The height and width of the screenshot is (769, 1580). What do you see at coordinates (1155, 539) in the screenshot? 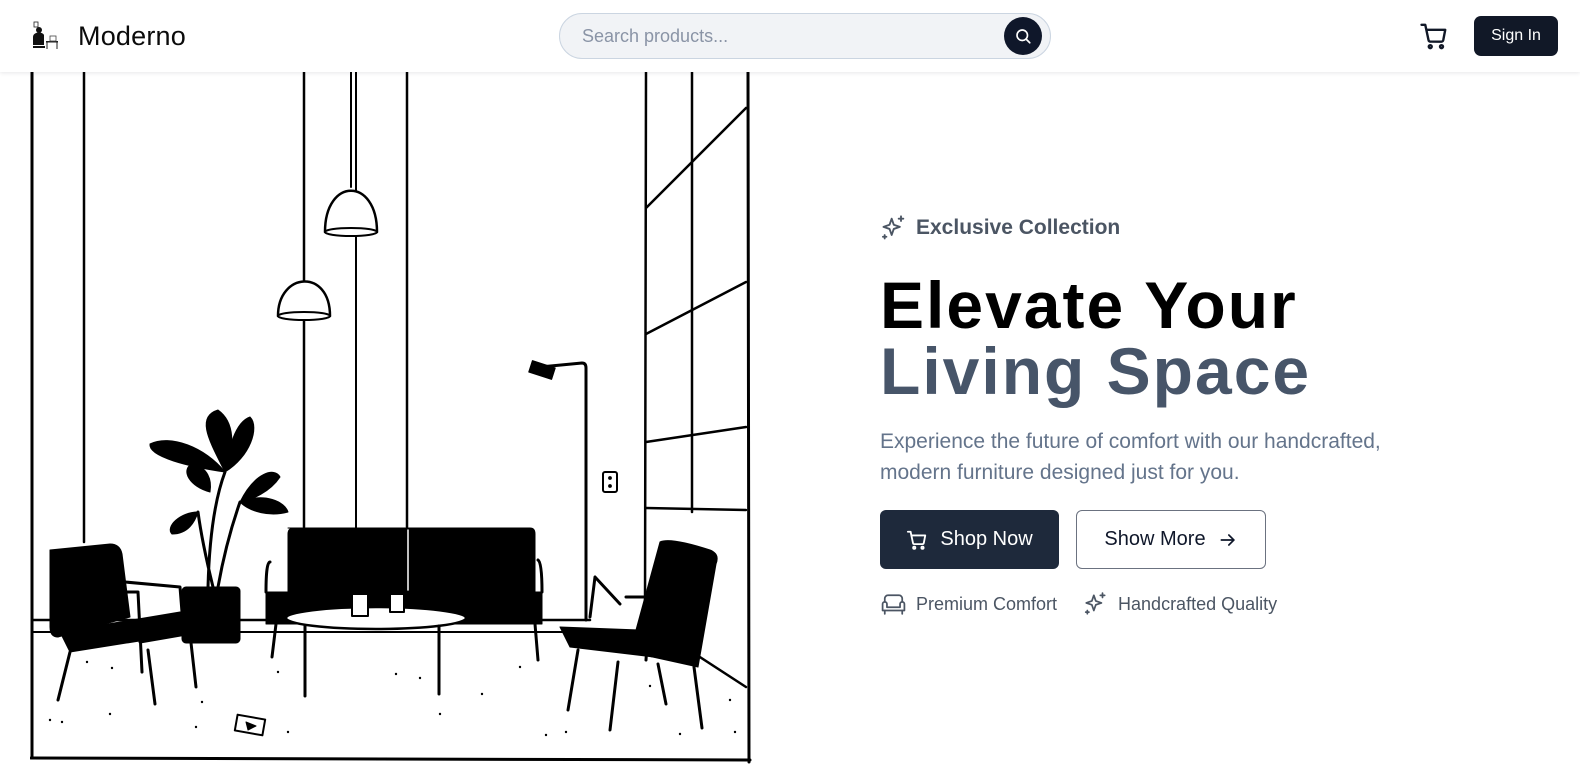
I see `show-more-label: Show More` at bounding box center [1155, 539].